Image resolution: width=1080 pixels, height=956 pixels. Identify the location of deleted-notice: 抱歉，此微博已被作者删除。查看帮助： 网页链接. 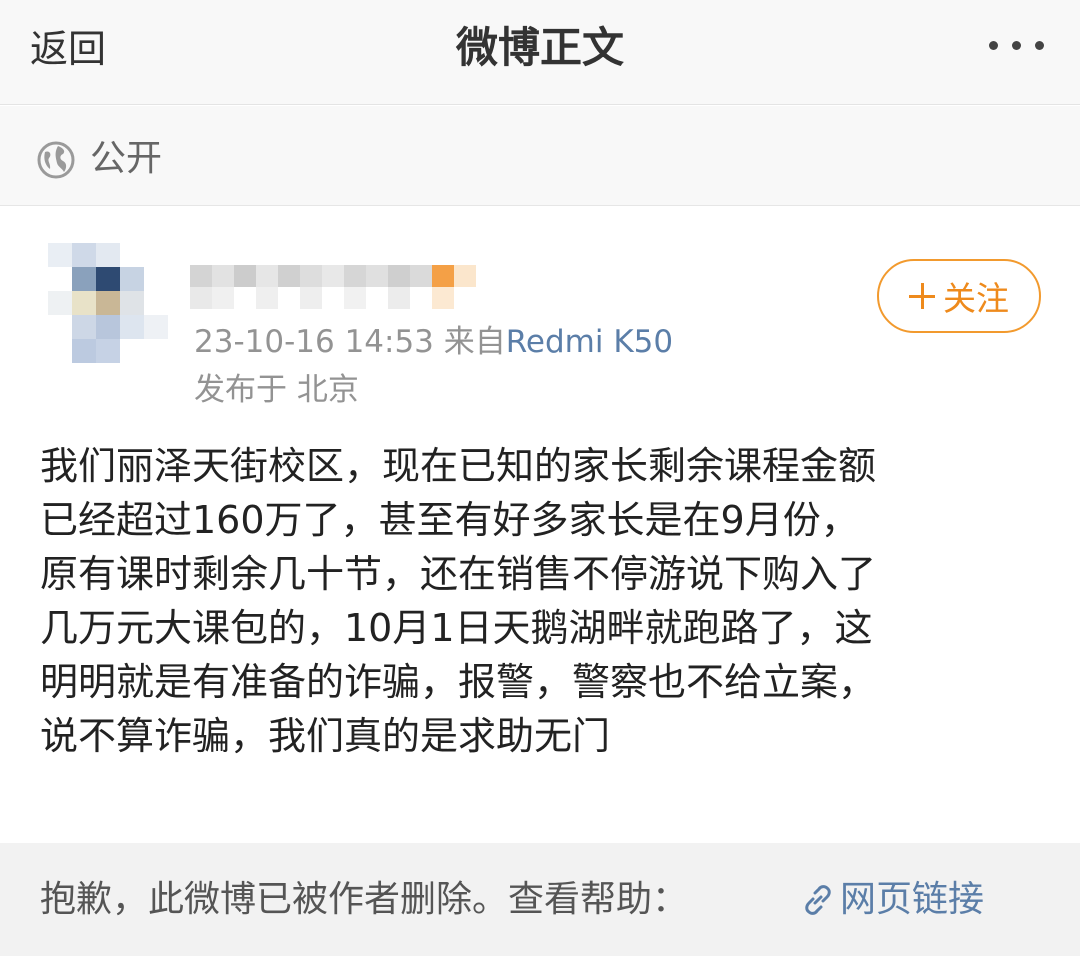
(540, 899).